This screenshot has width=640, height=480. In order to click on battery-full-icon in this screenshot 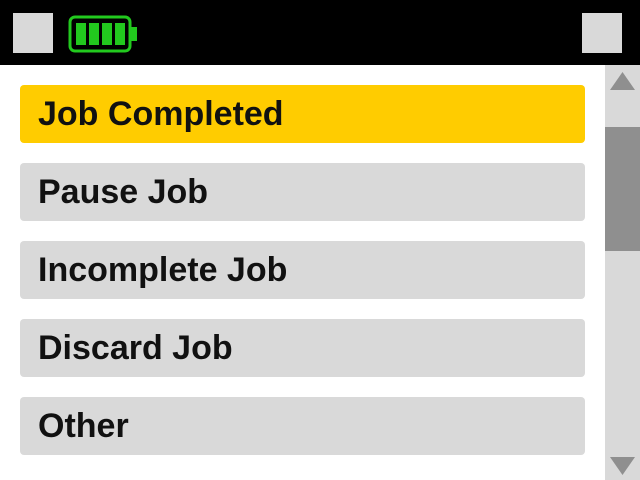, I will do `click(102, 34)`.